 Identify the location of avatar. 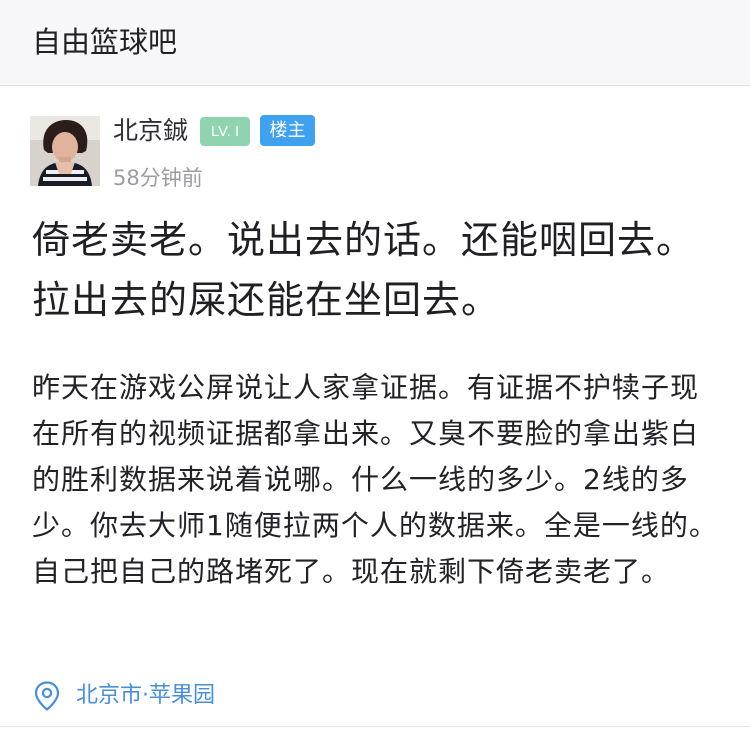
(65, 151).